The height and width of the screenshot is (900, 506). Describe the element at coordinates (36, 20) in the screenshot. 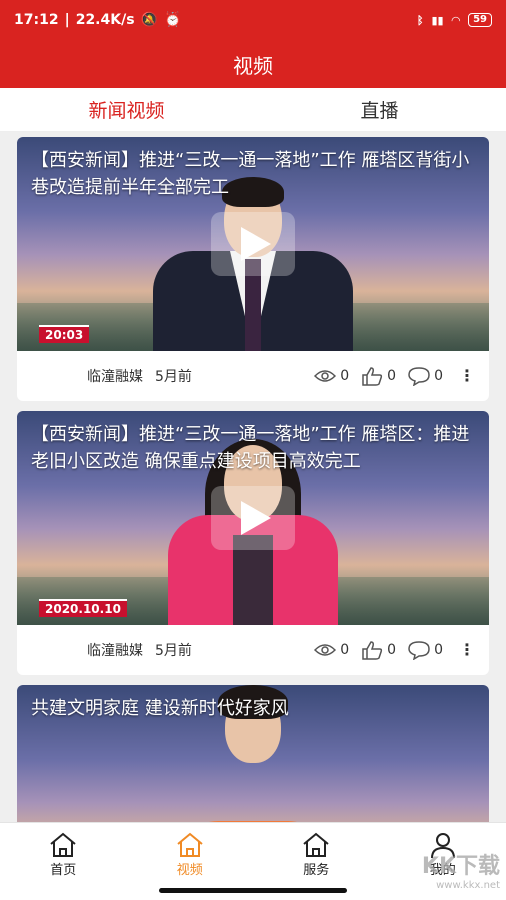

I see `status-time: 17:12` at that location.